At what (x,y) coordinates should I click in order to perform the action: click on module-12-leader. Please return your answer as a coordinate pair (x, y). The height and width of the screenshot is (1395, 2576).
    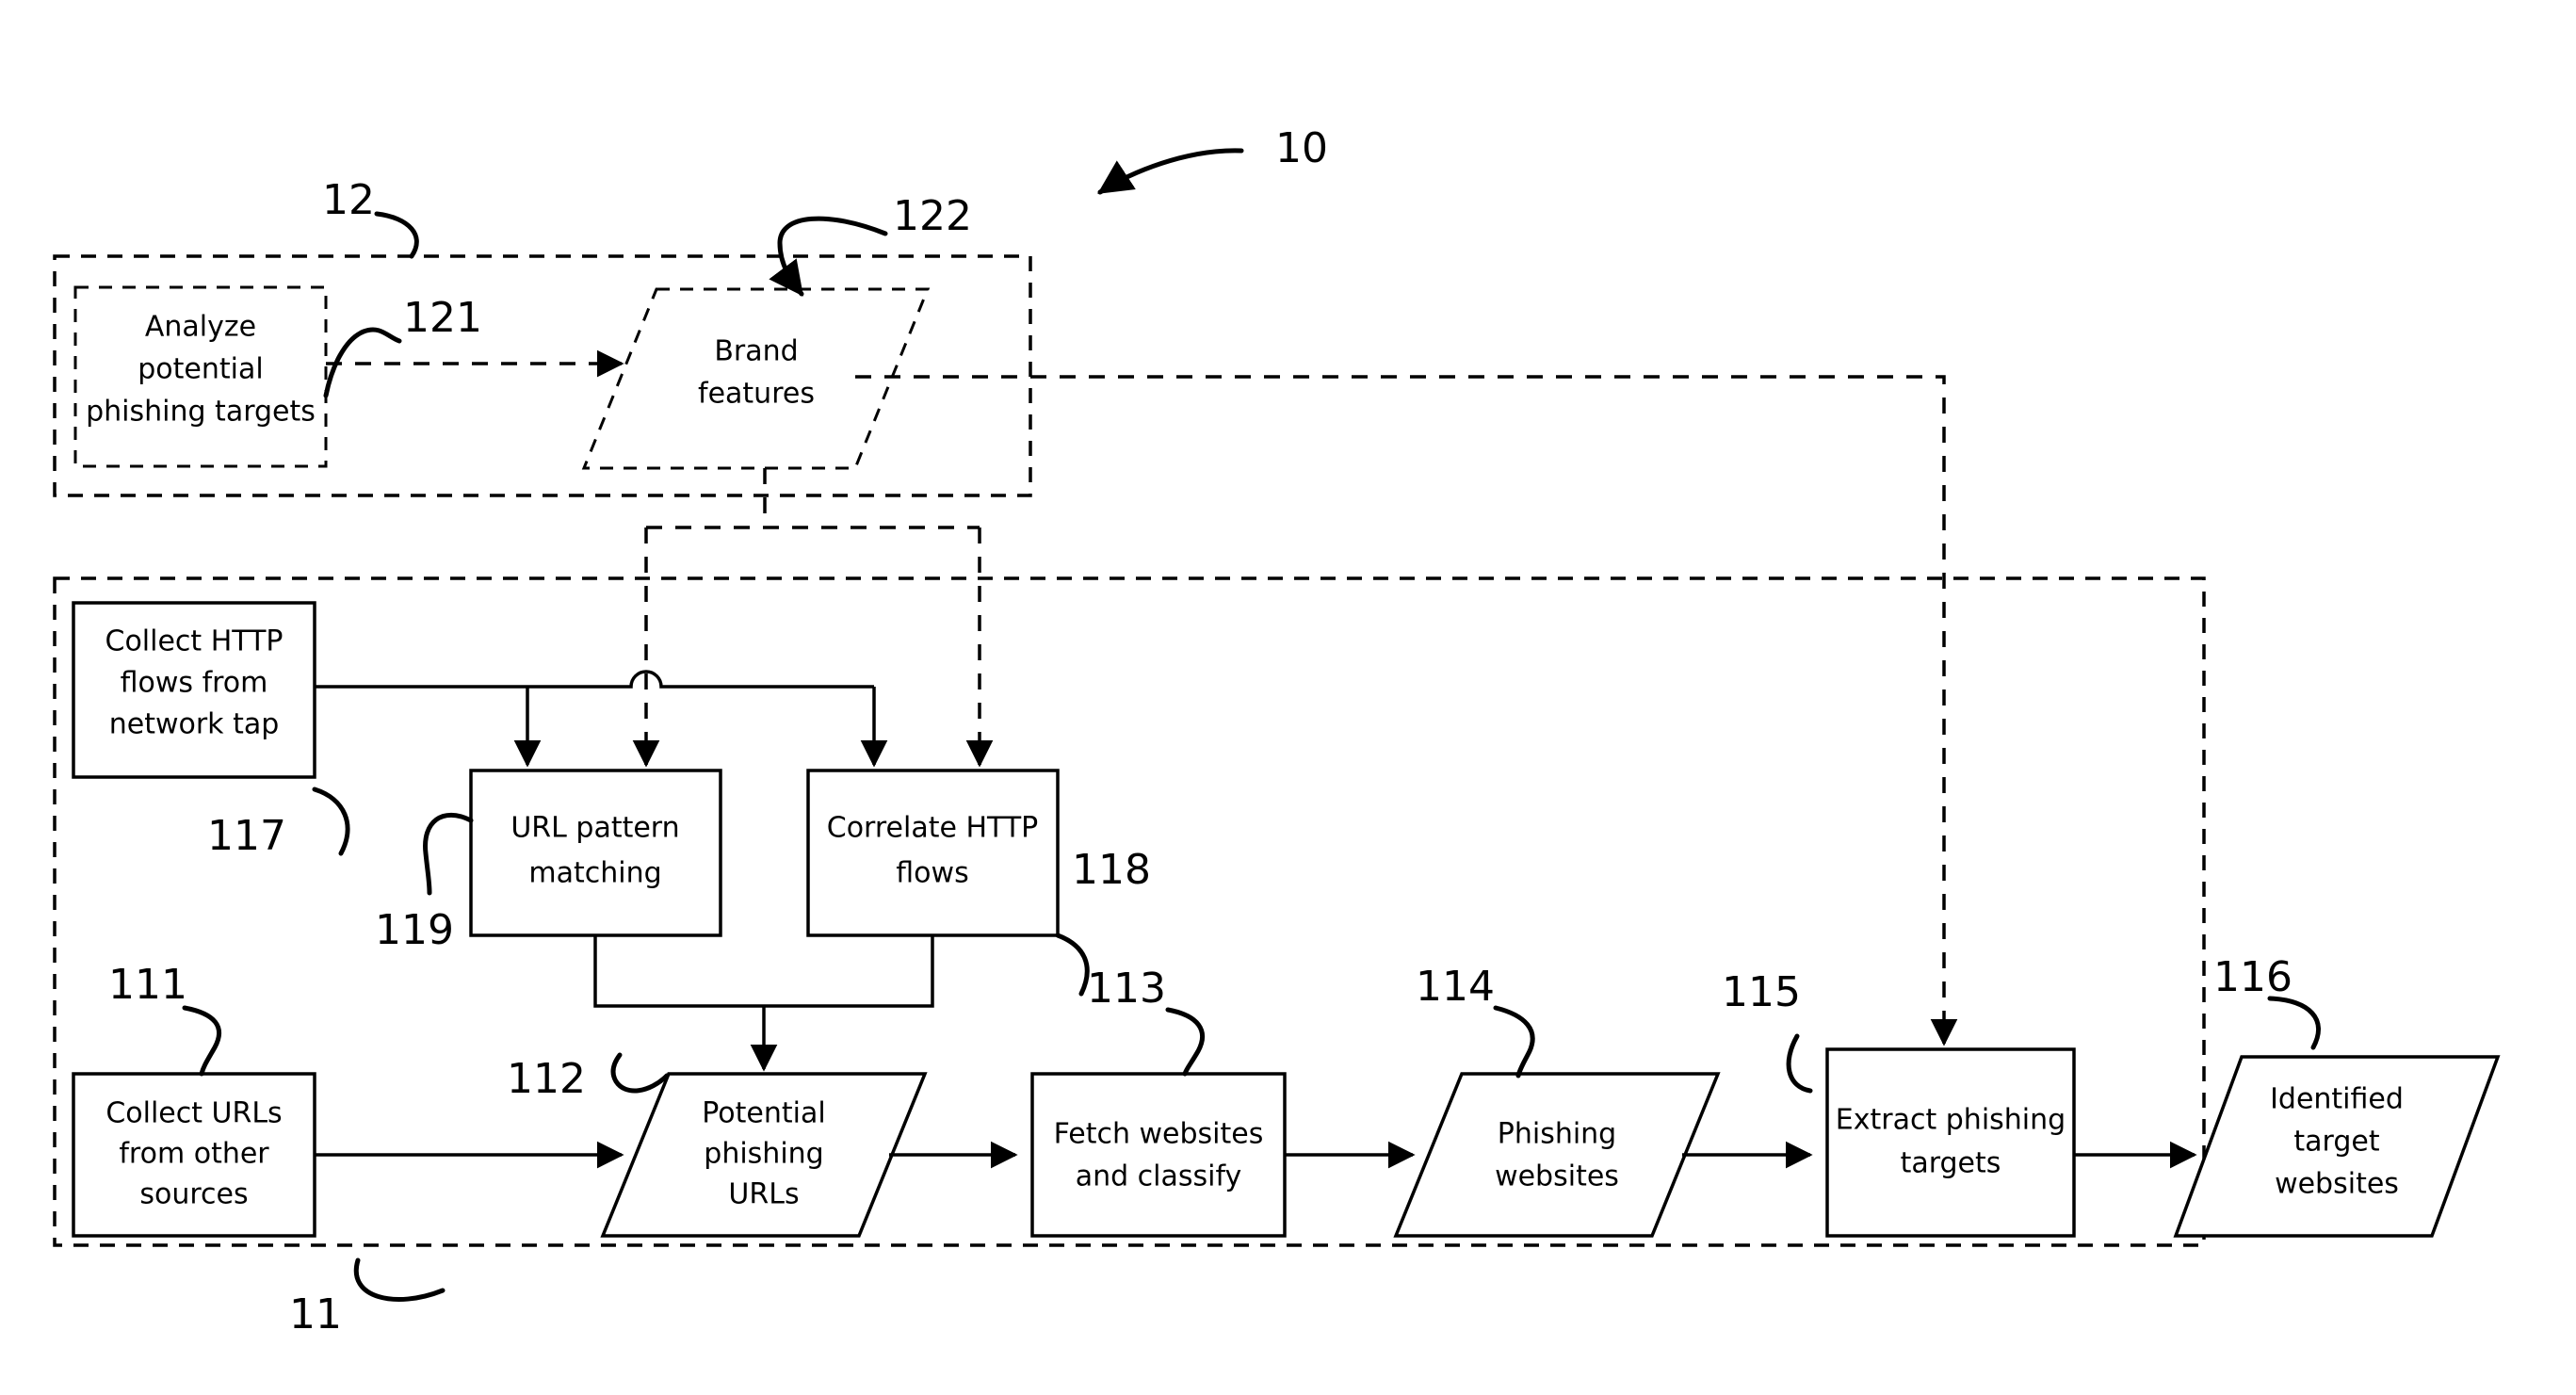
    Looking at the image, I should click on (396, 235).